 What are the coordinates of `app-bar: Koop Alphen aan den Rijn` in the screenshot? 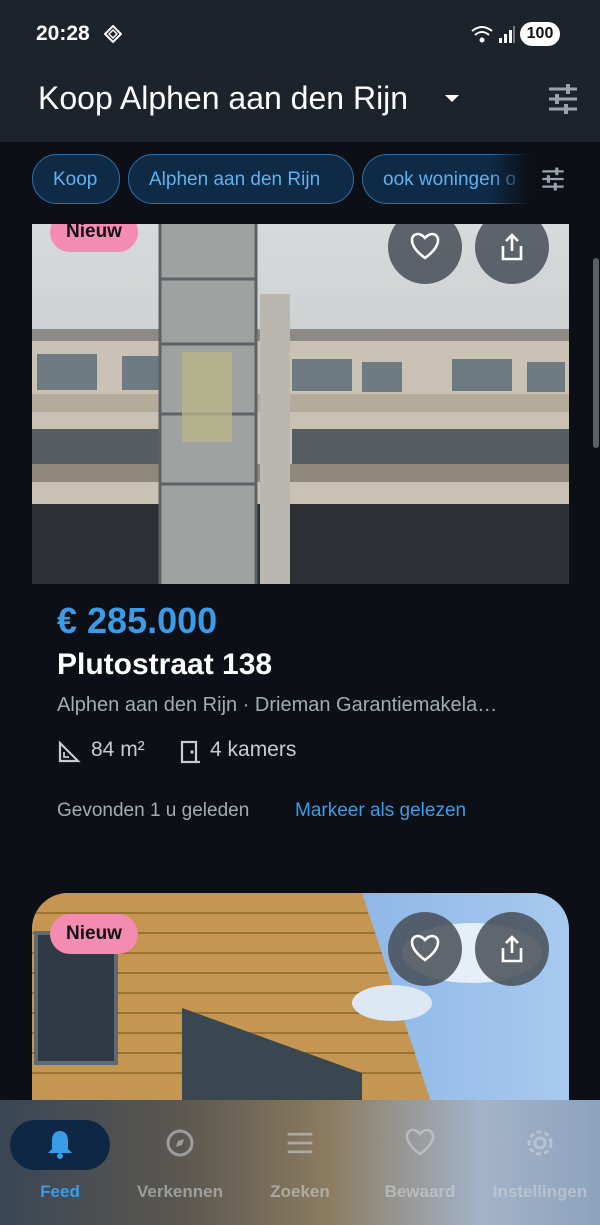 It's located at (300, 106).